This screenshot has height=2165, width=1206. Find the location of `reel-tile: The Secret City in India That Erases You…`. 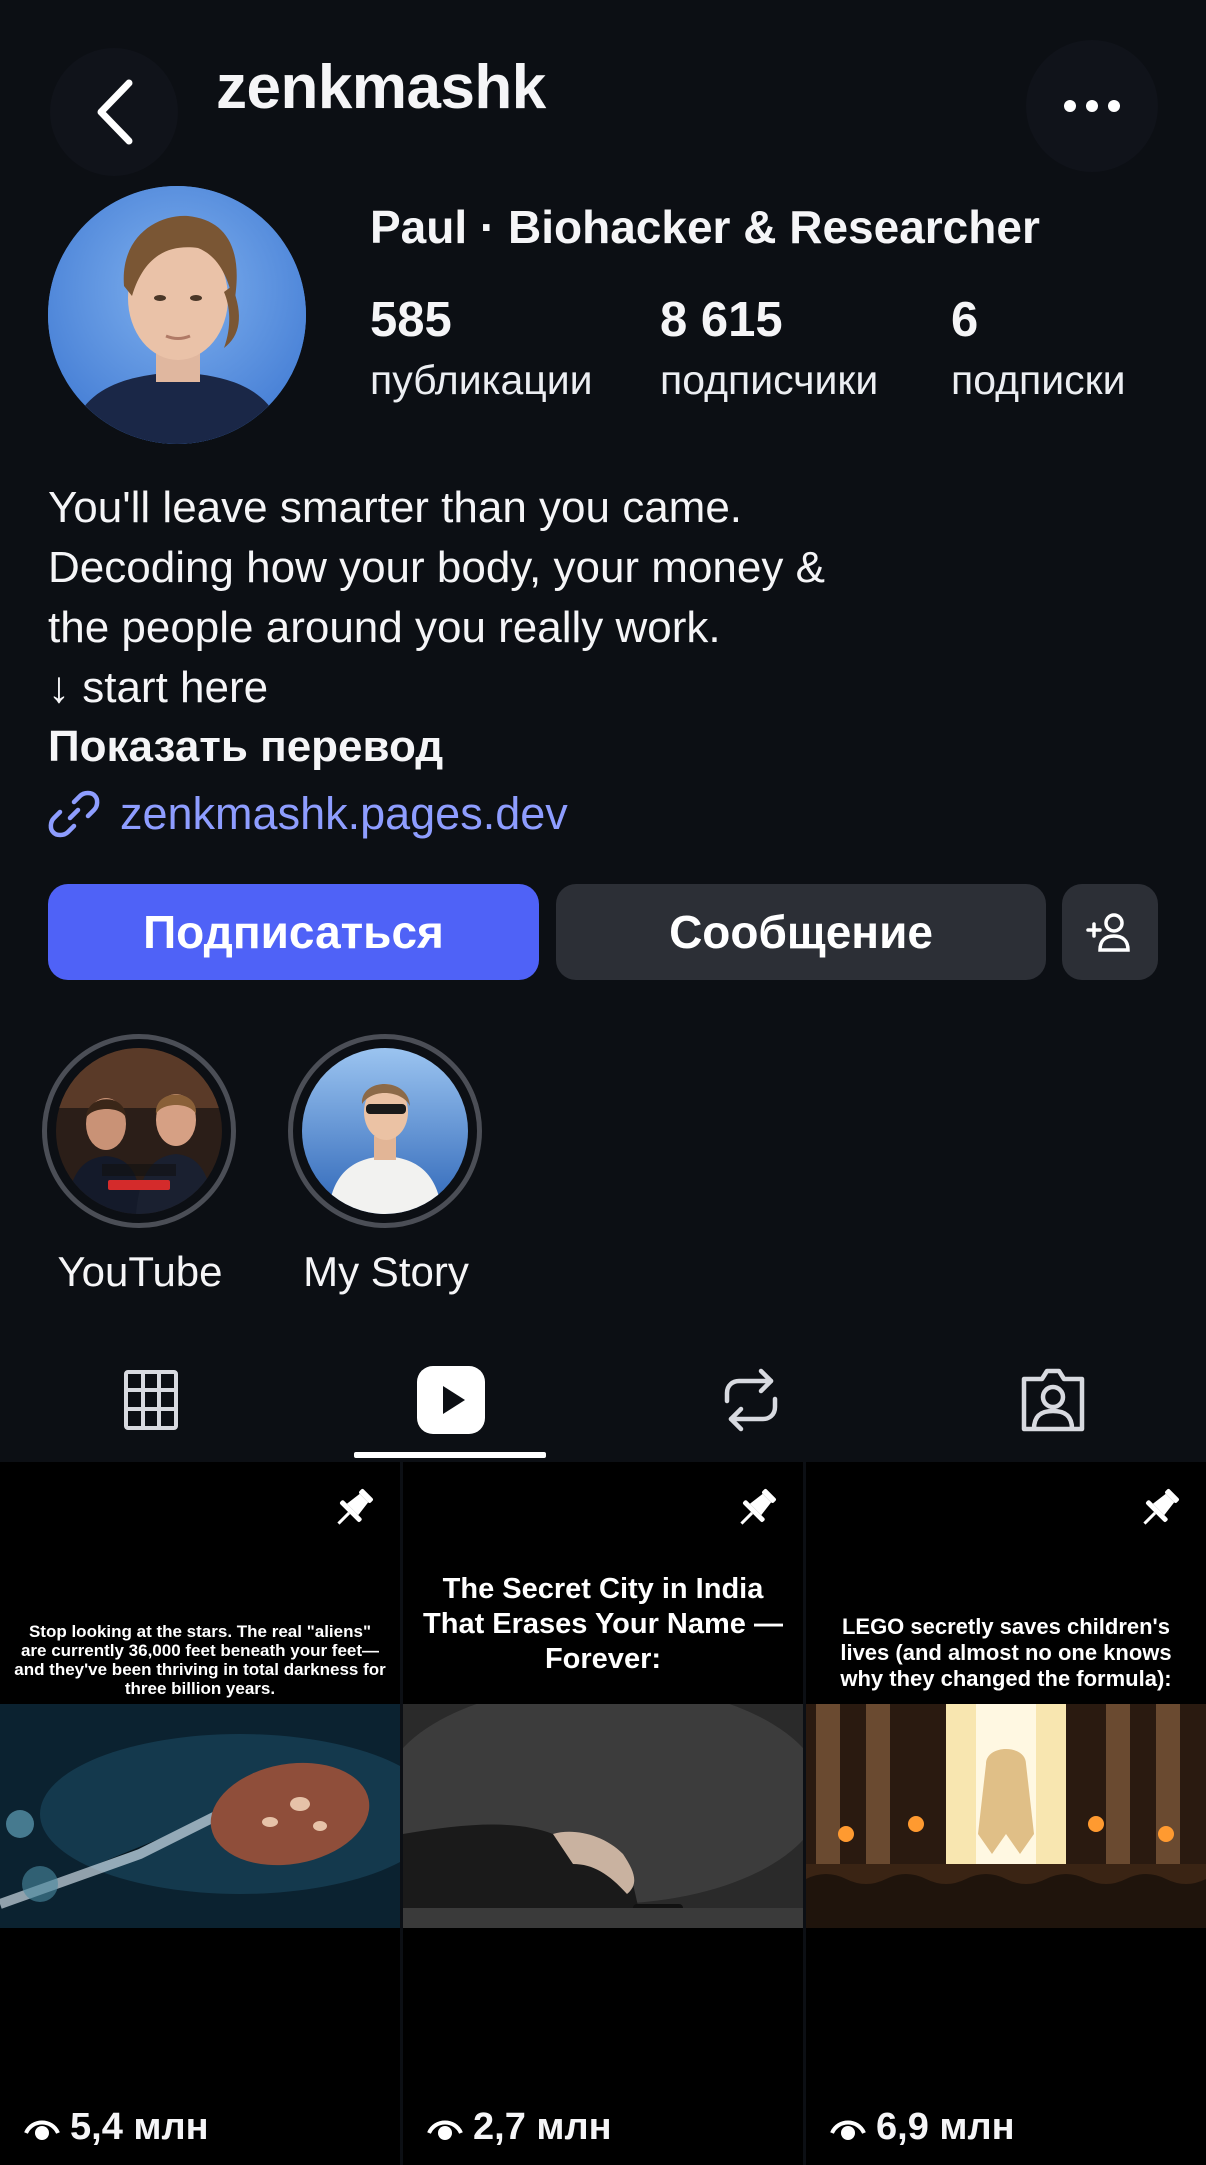

reel-tile: The Secret City in India That Erases You… is located at coordinates (603, 1813).